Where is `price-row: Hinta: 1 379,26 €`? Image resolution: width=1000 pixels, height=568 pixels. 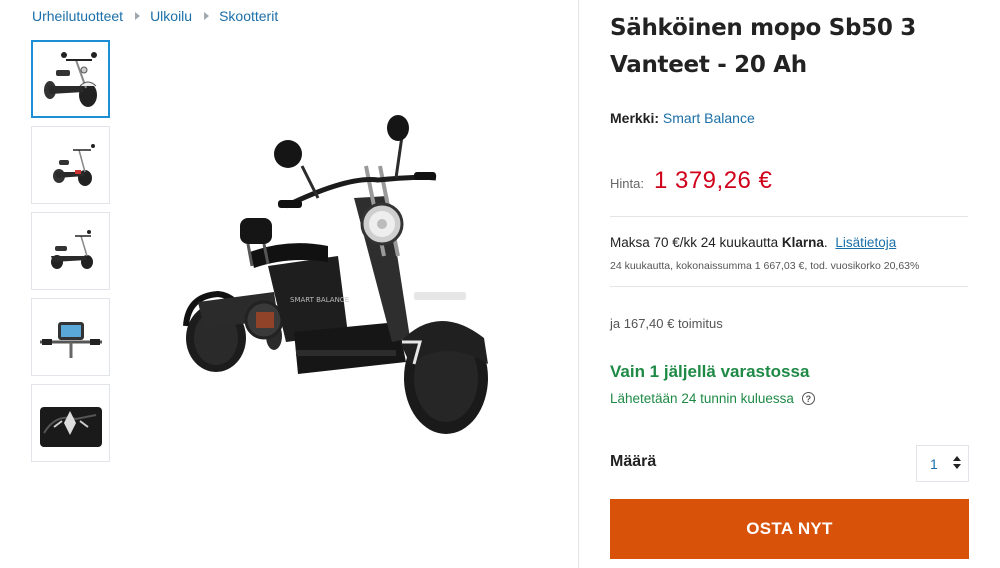
price-row: Hinta: 1 379,26 € is located at coordinates (691, 181).